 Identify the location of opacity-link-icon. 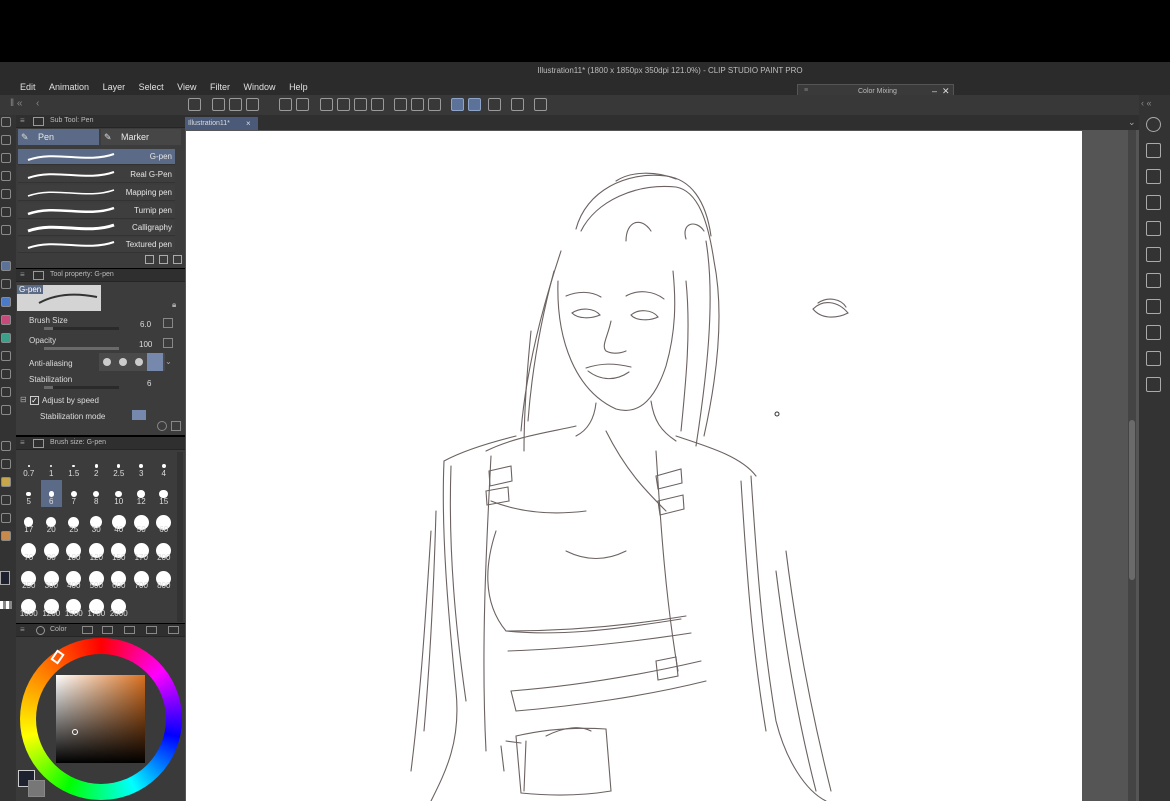
(168, 343).